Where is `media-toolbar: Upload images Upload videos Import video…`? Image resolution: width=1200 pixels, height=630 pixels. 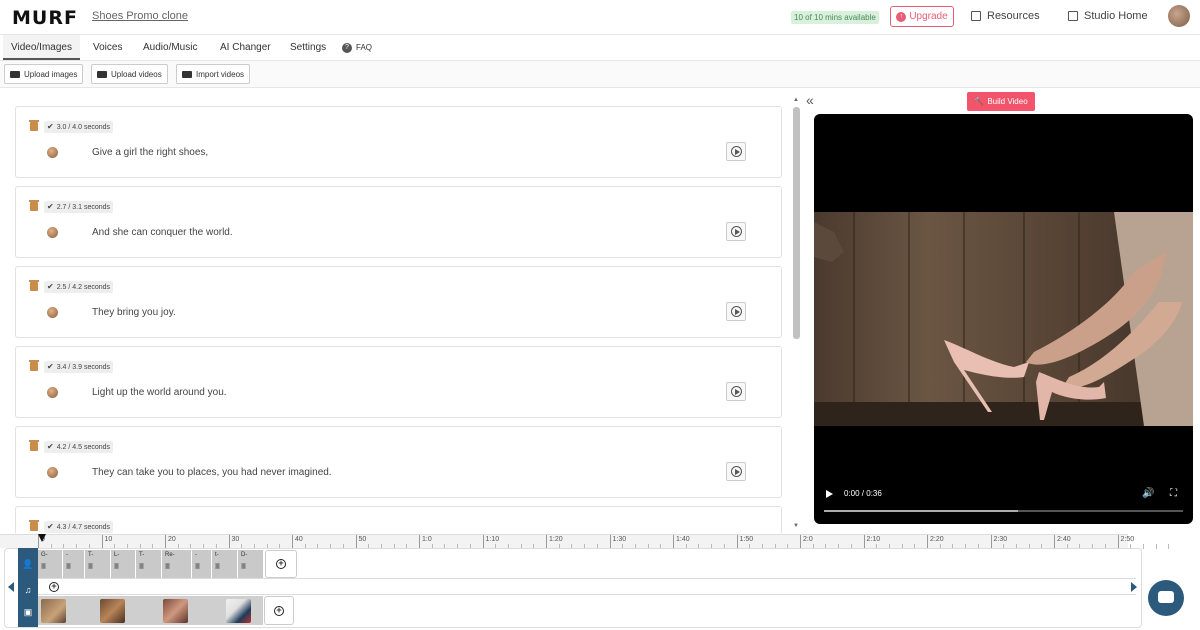 media-toolbar: Upload images Upload videos Import video… is located at coordinates (600, 74).